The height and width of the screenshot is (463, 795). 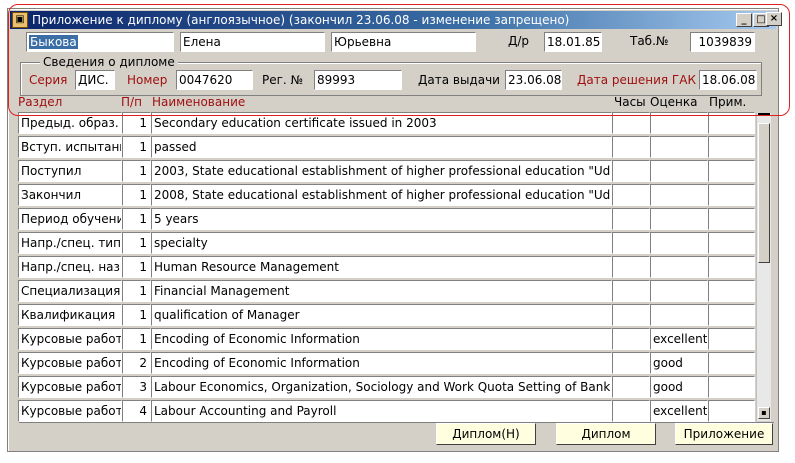 What do you see at coordinates (70, 267) in the screenshot?
I see `cell-section: Напр./спец. назв` at bounding box center [70, 267].